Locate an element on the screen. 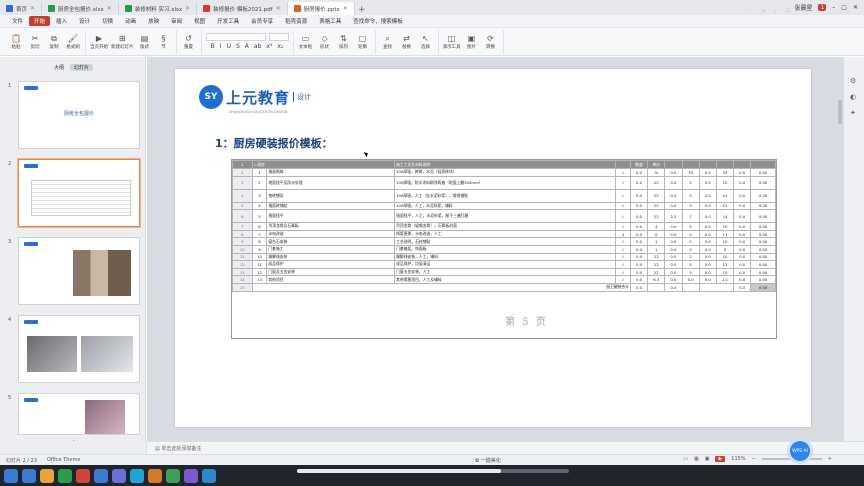 This screenshot has width=864, height=486. ribbon-button: ▭ 文本框 is located at coordinates (306, 42).